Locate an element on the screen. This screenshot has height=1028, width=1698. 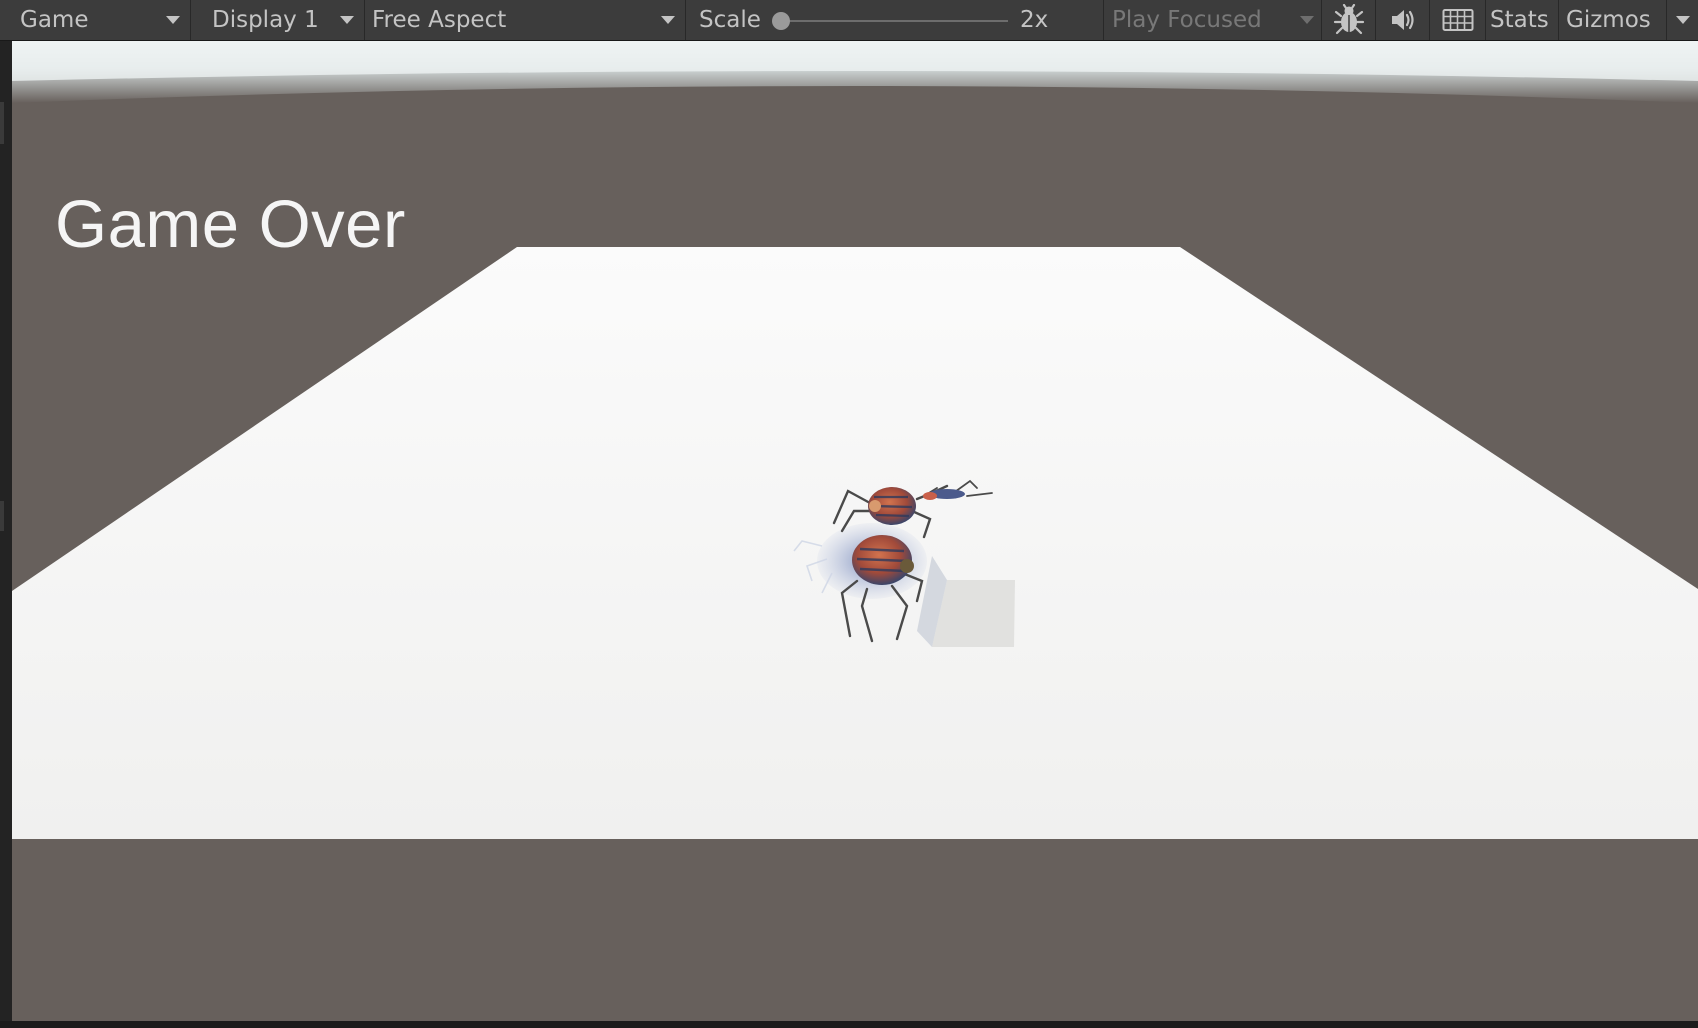
gizmos-button: Gizmos is located at coordinates (1613, 20).